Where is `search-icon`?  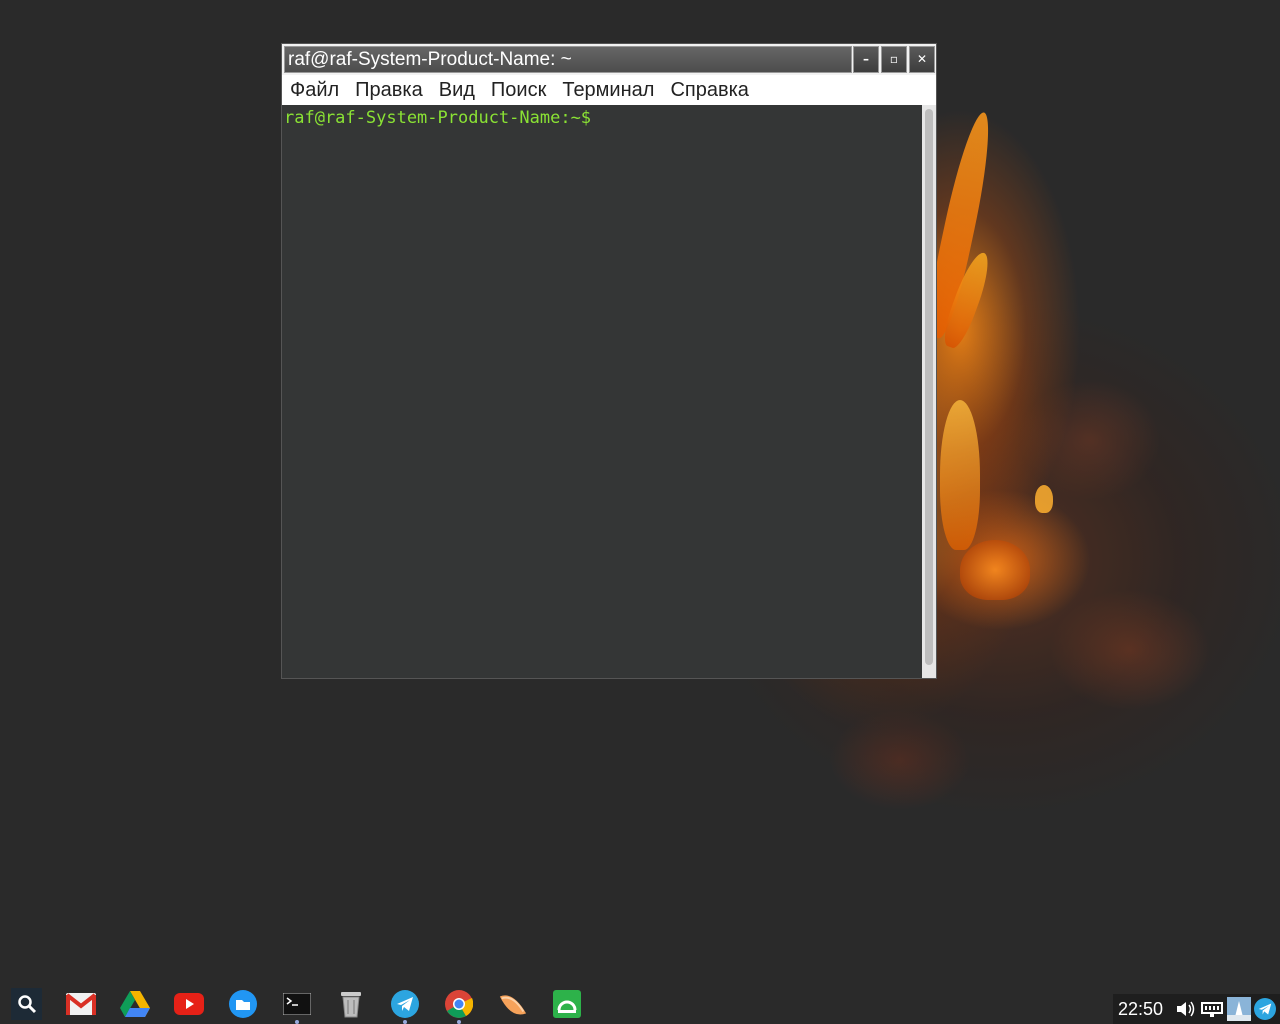
search-icon is located at coordinates (26, 1004).